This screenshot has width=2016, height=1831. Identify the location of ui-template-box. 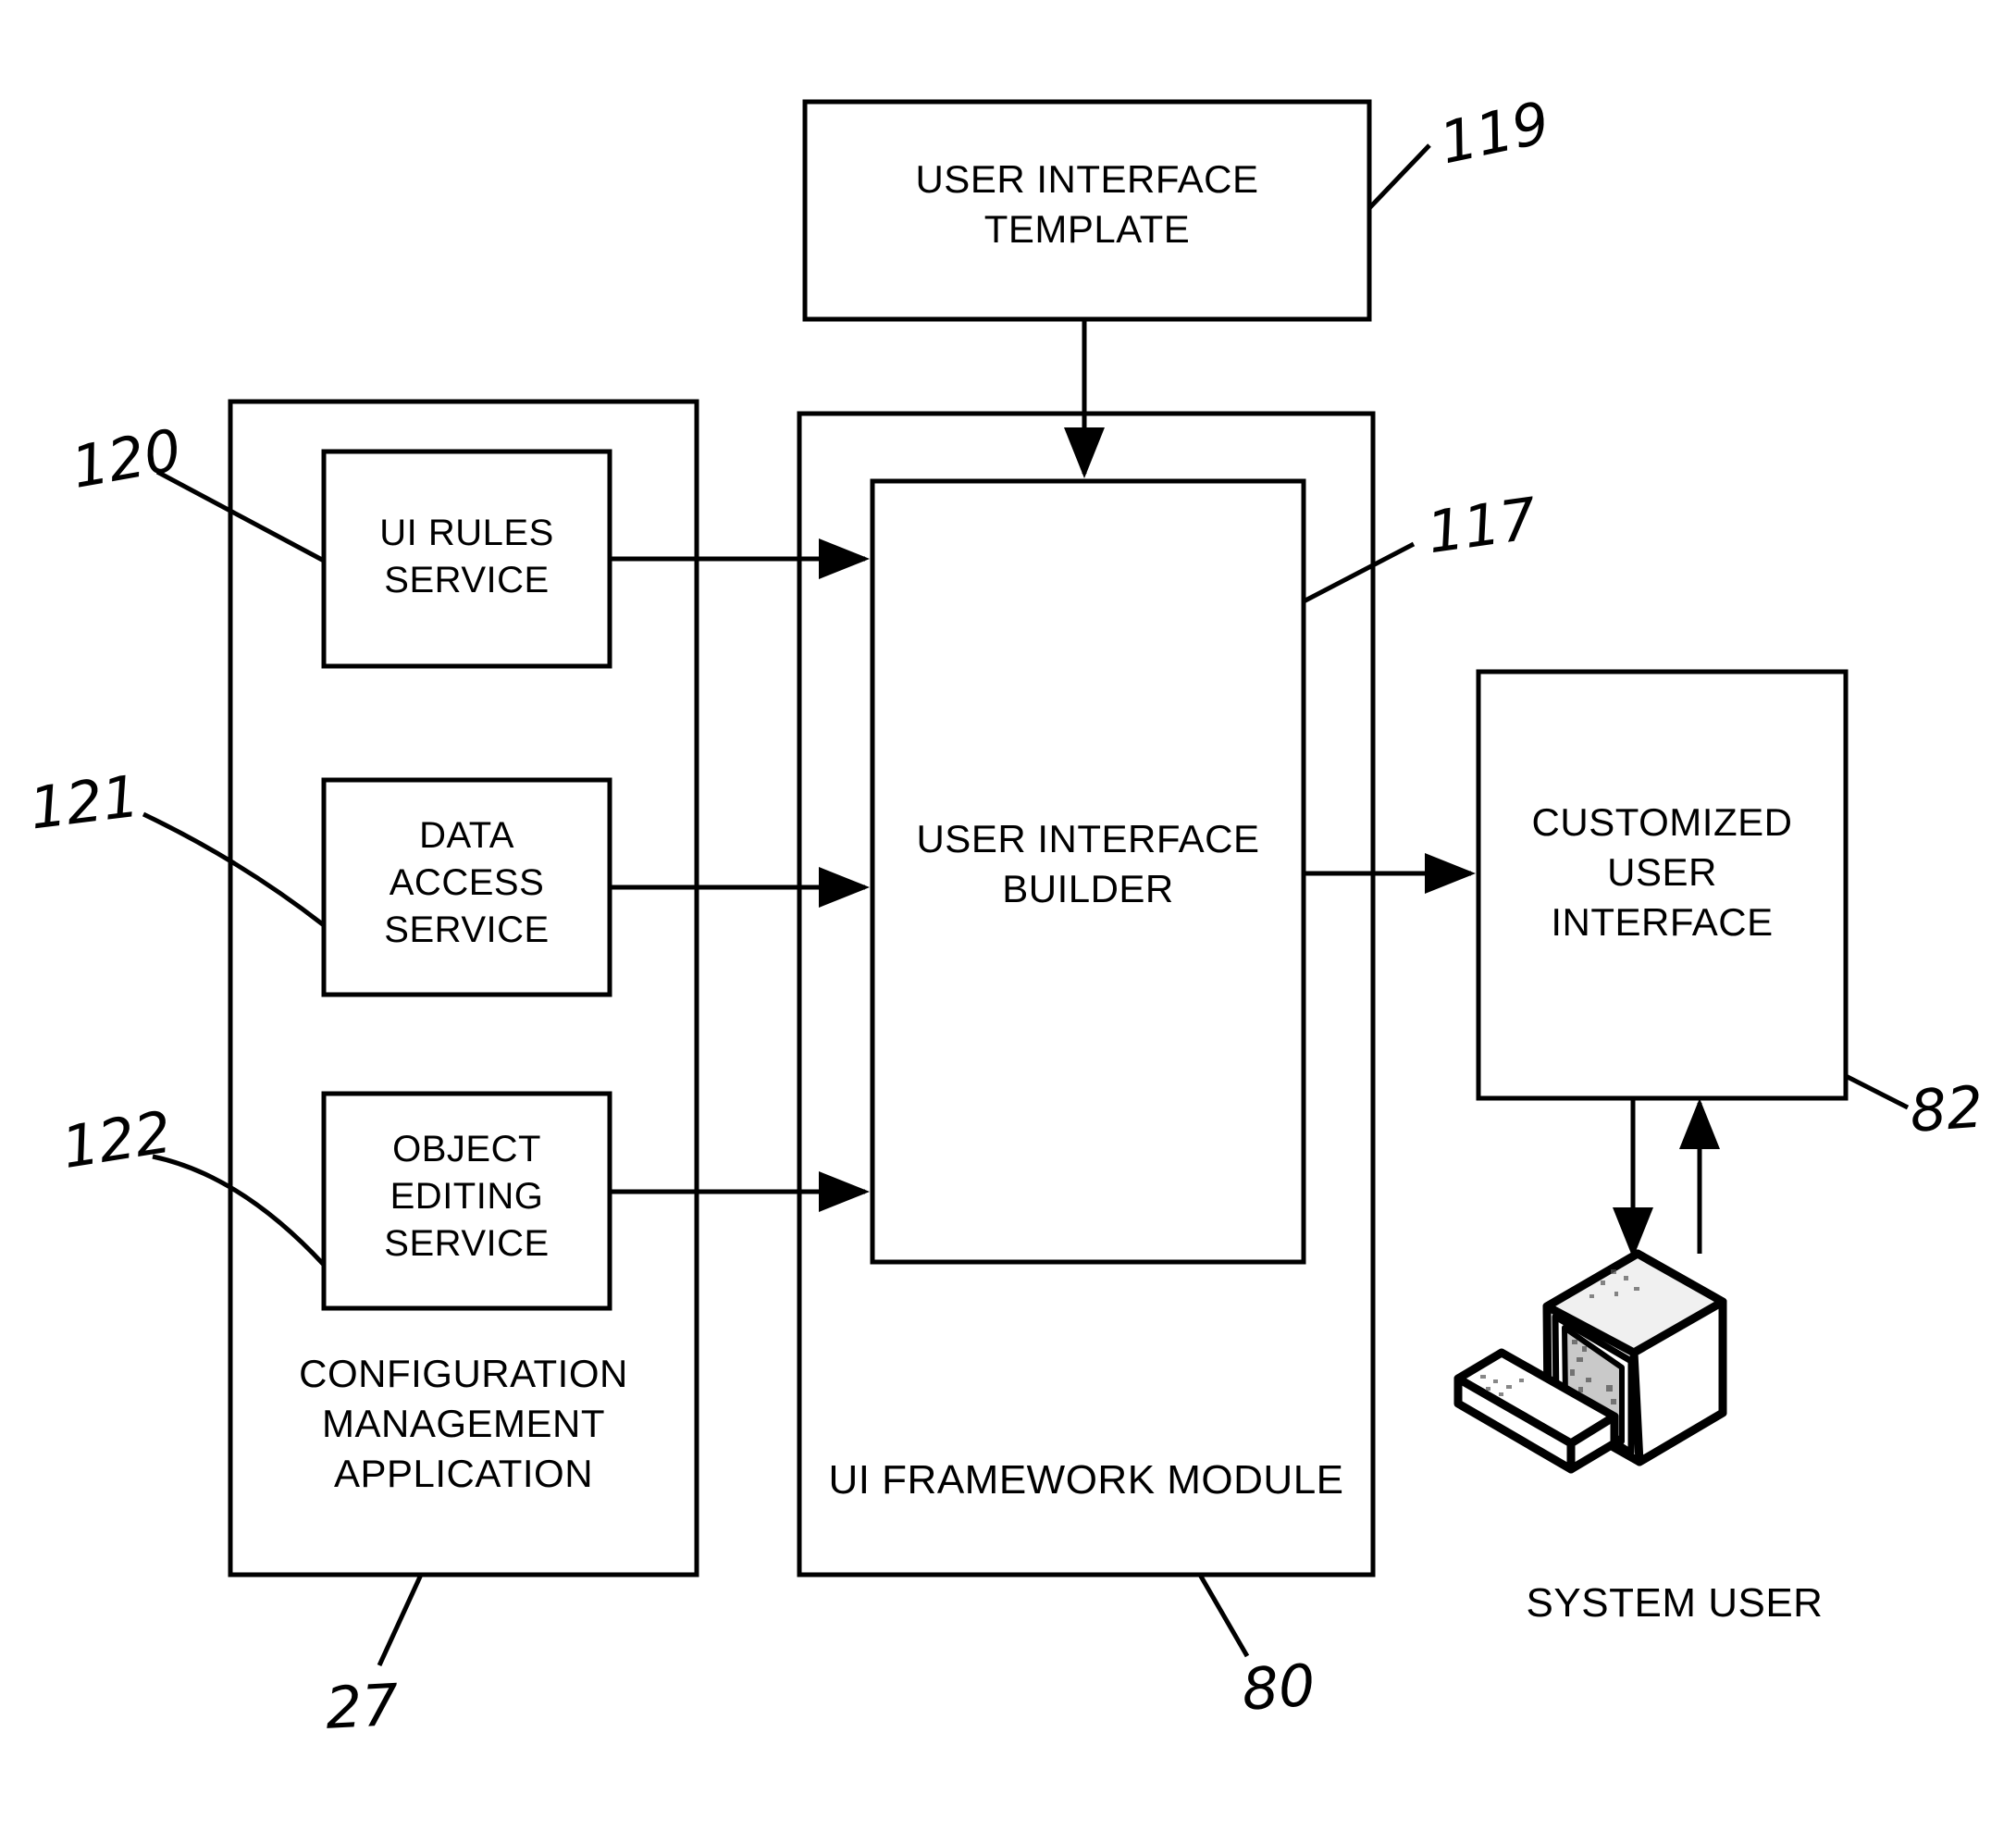
(1087, 210).